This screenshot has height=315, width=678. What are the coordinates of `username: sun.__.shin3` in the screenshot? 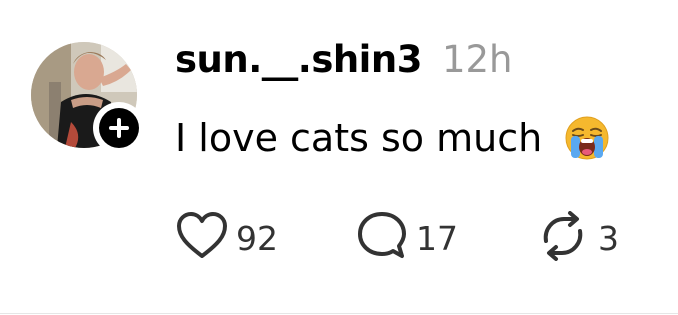 It's located at (298, 59).